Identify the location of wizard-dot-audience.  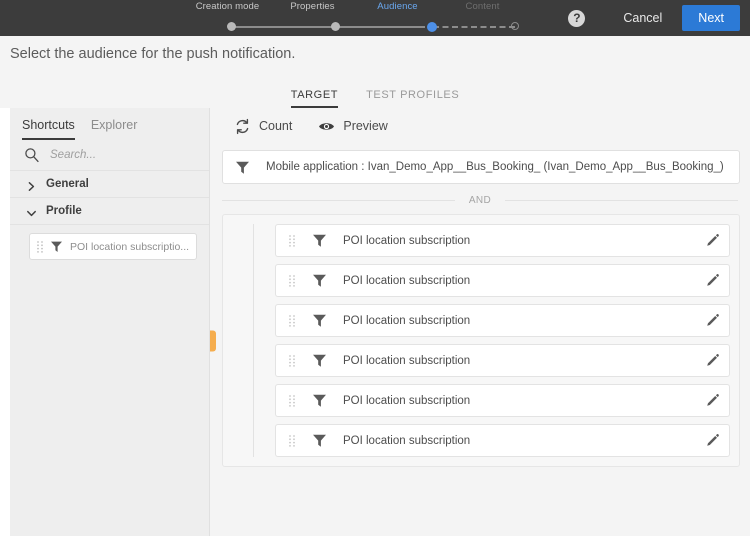
(432, 26).